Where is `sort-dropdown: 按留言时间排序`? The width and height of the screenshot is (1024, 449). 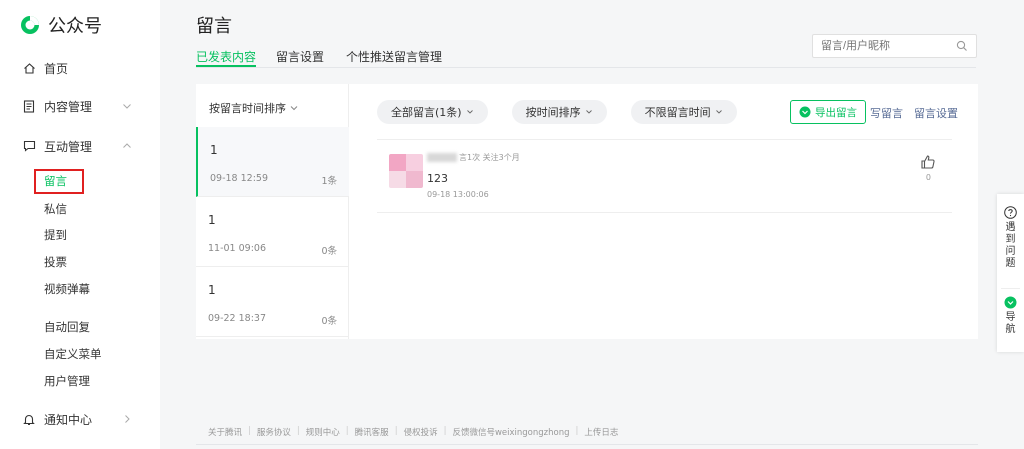
sort-dropdown: 按留言时间排序 is located at coordinates (254, 108).